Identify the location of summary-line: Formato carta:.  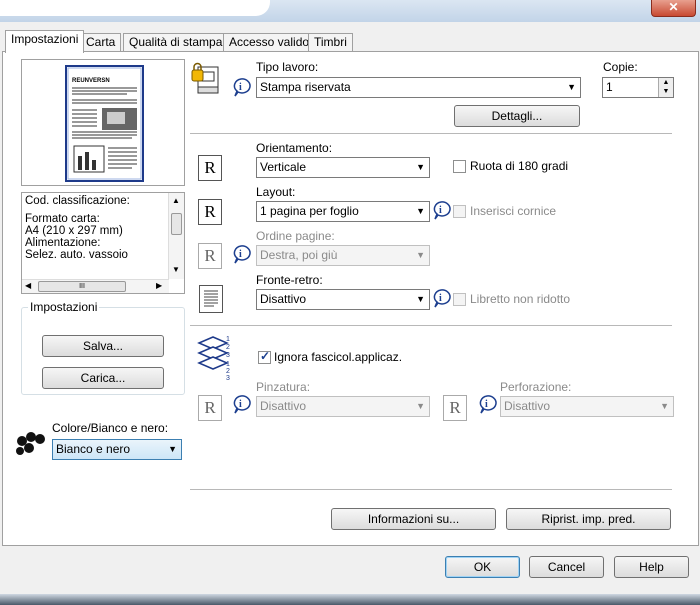
(62, 219).